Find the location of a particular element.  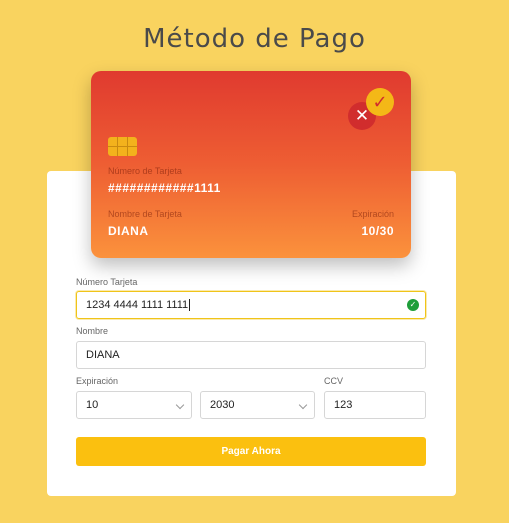

expiry-field-label: Expiración is located at coordinates (97, 381).